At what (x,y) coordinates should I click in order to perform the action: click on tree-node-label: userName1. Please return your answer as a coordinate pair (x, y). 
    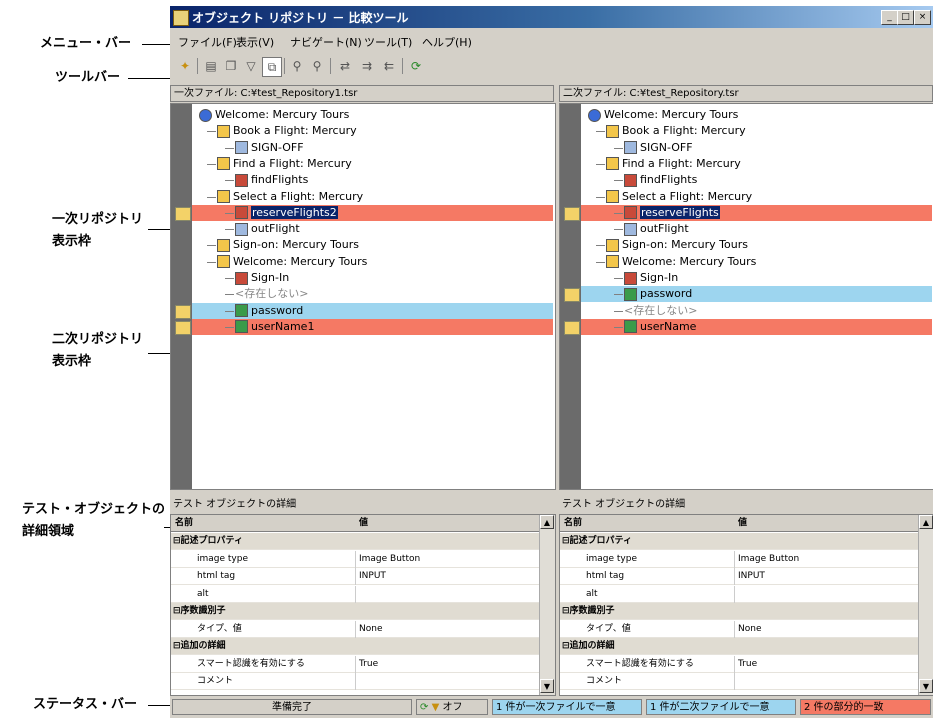
    Looking at the image, I should click on (283, 326).